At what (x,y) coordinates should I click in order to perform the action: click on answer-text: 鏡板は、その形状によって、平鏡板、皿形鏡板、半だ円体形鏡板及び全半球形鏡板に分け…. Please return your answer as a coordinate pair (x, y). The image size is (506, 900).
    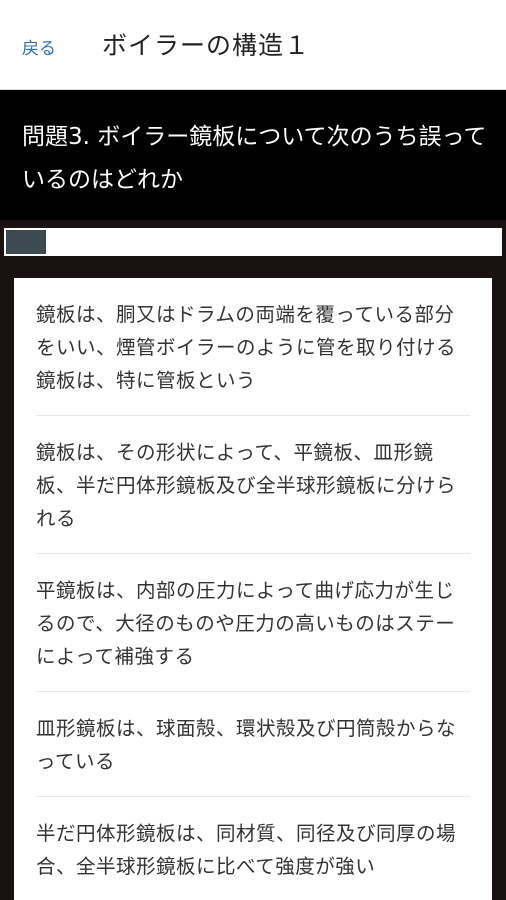
    Looking at the image, I should click on (246, 485).